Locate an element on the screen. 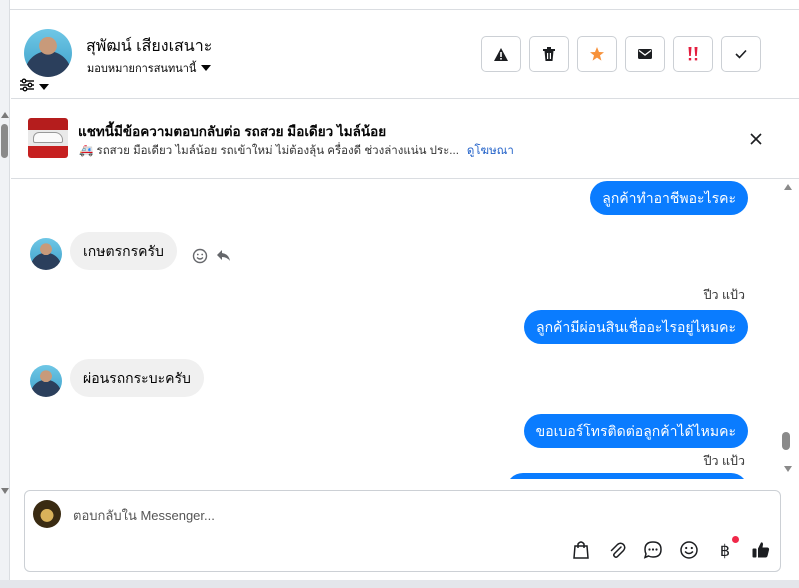  outgoing-message-partial is located at coordinates (627, 476).